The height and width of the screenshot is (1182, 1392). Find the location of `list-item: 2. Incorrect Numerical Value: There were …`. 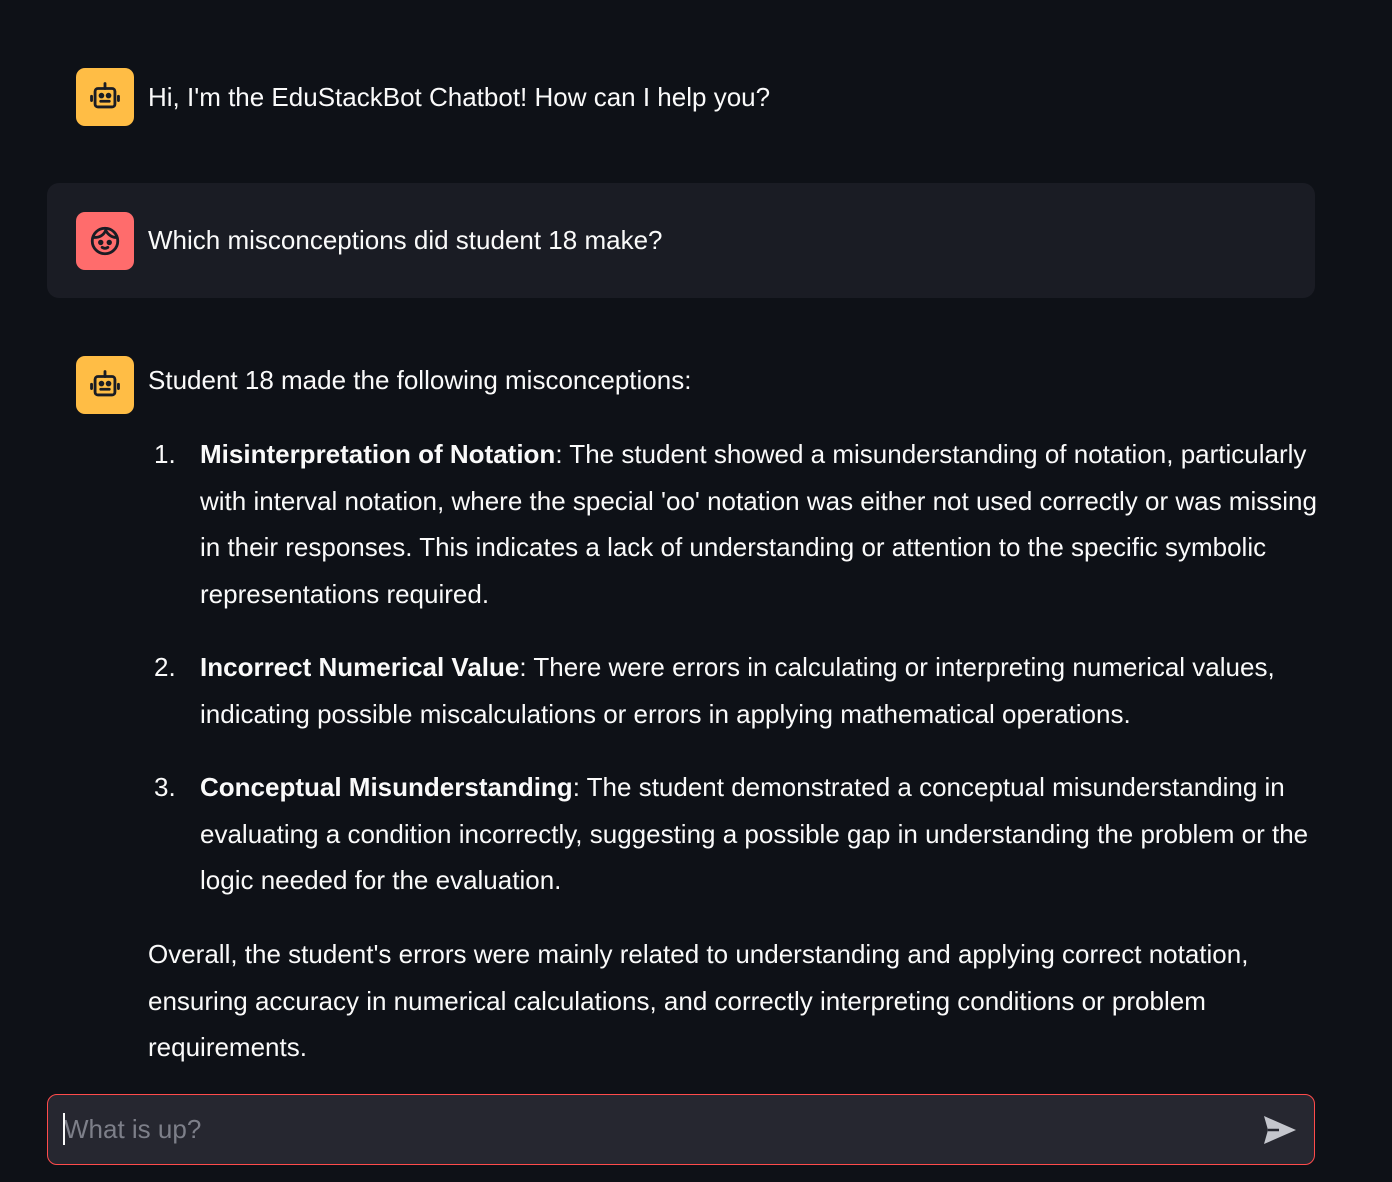

list-item: 2. Incorrect Numerical Value: There were … is located at coordinates (733, 690).